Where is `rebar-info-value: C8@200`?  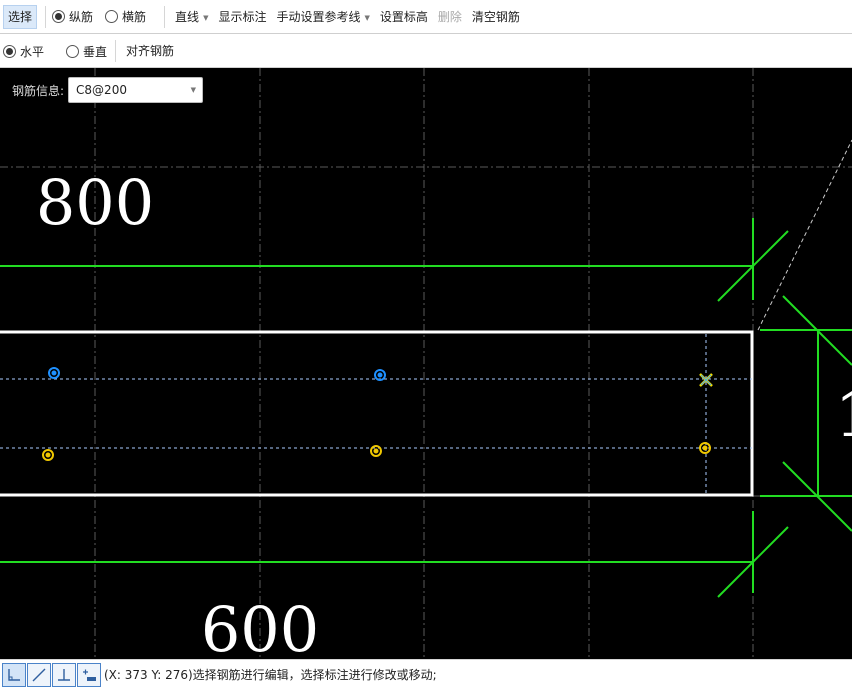 rebar-info-value: C8@200 is located at coordinates (101, 90).